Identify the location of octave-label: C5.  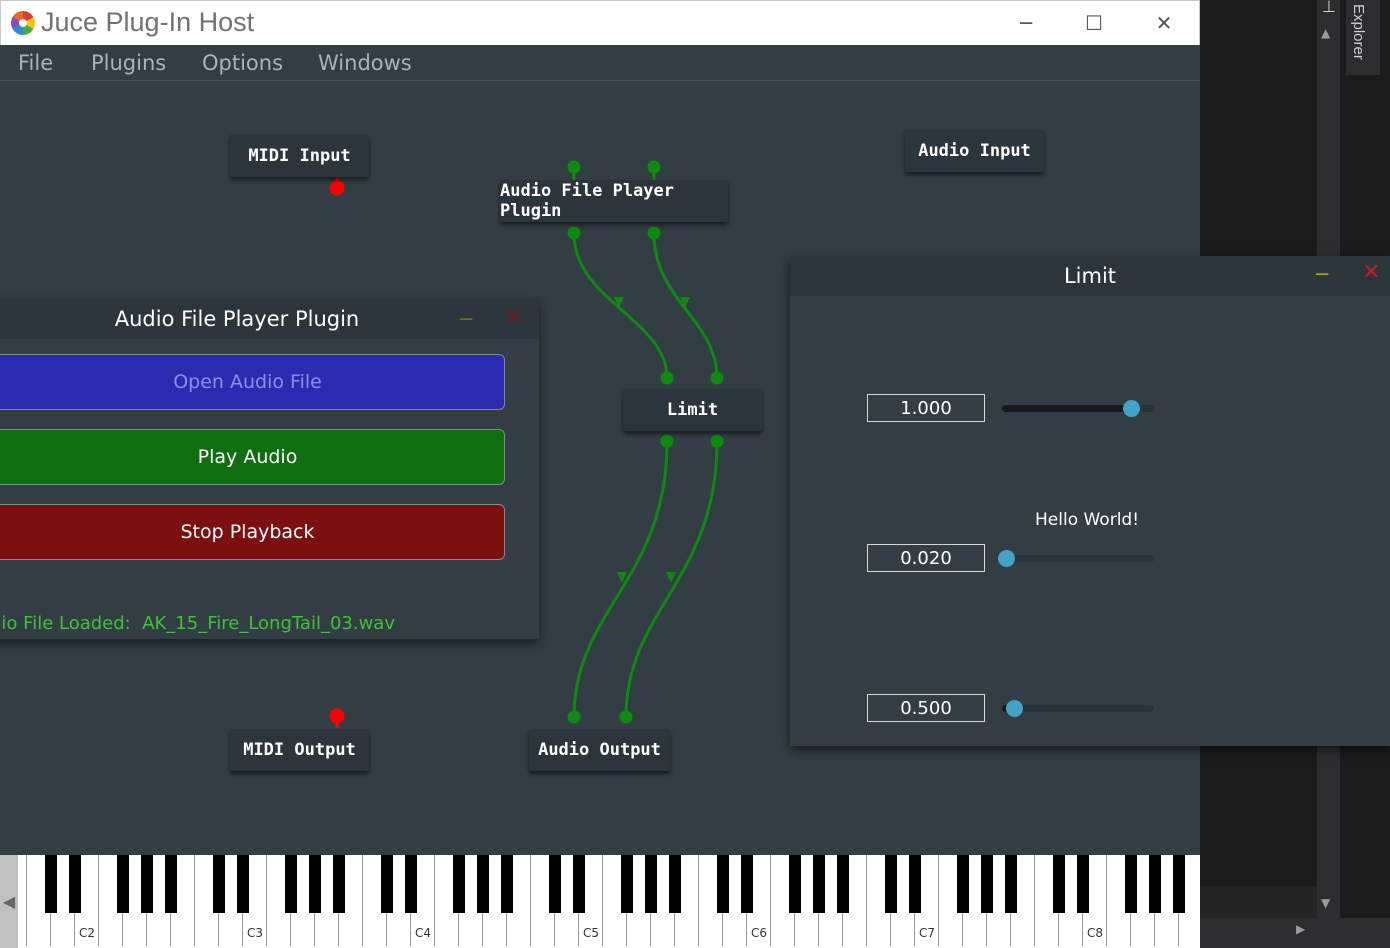
(591, 933).